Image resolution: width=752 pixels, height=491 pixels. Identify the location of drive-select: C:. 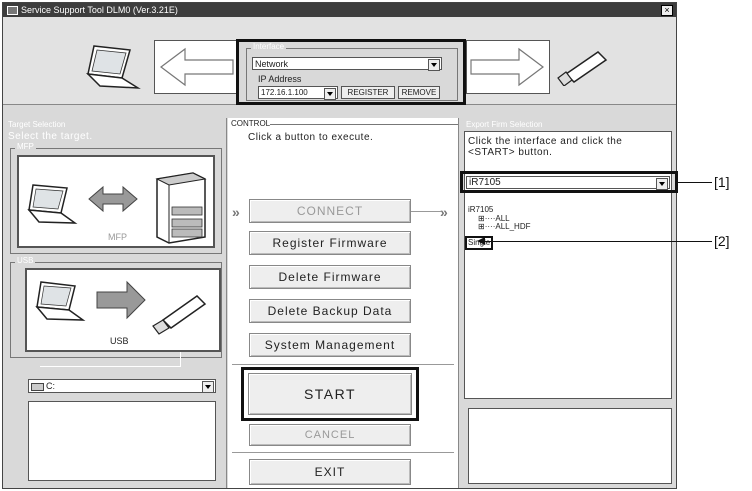
(122, 386).